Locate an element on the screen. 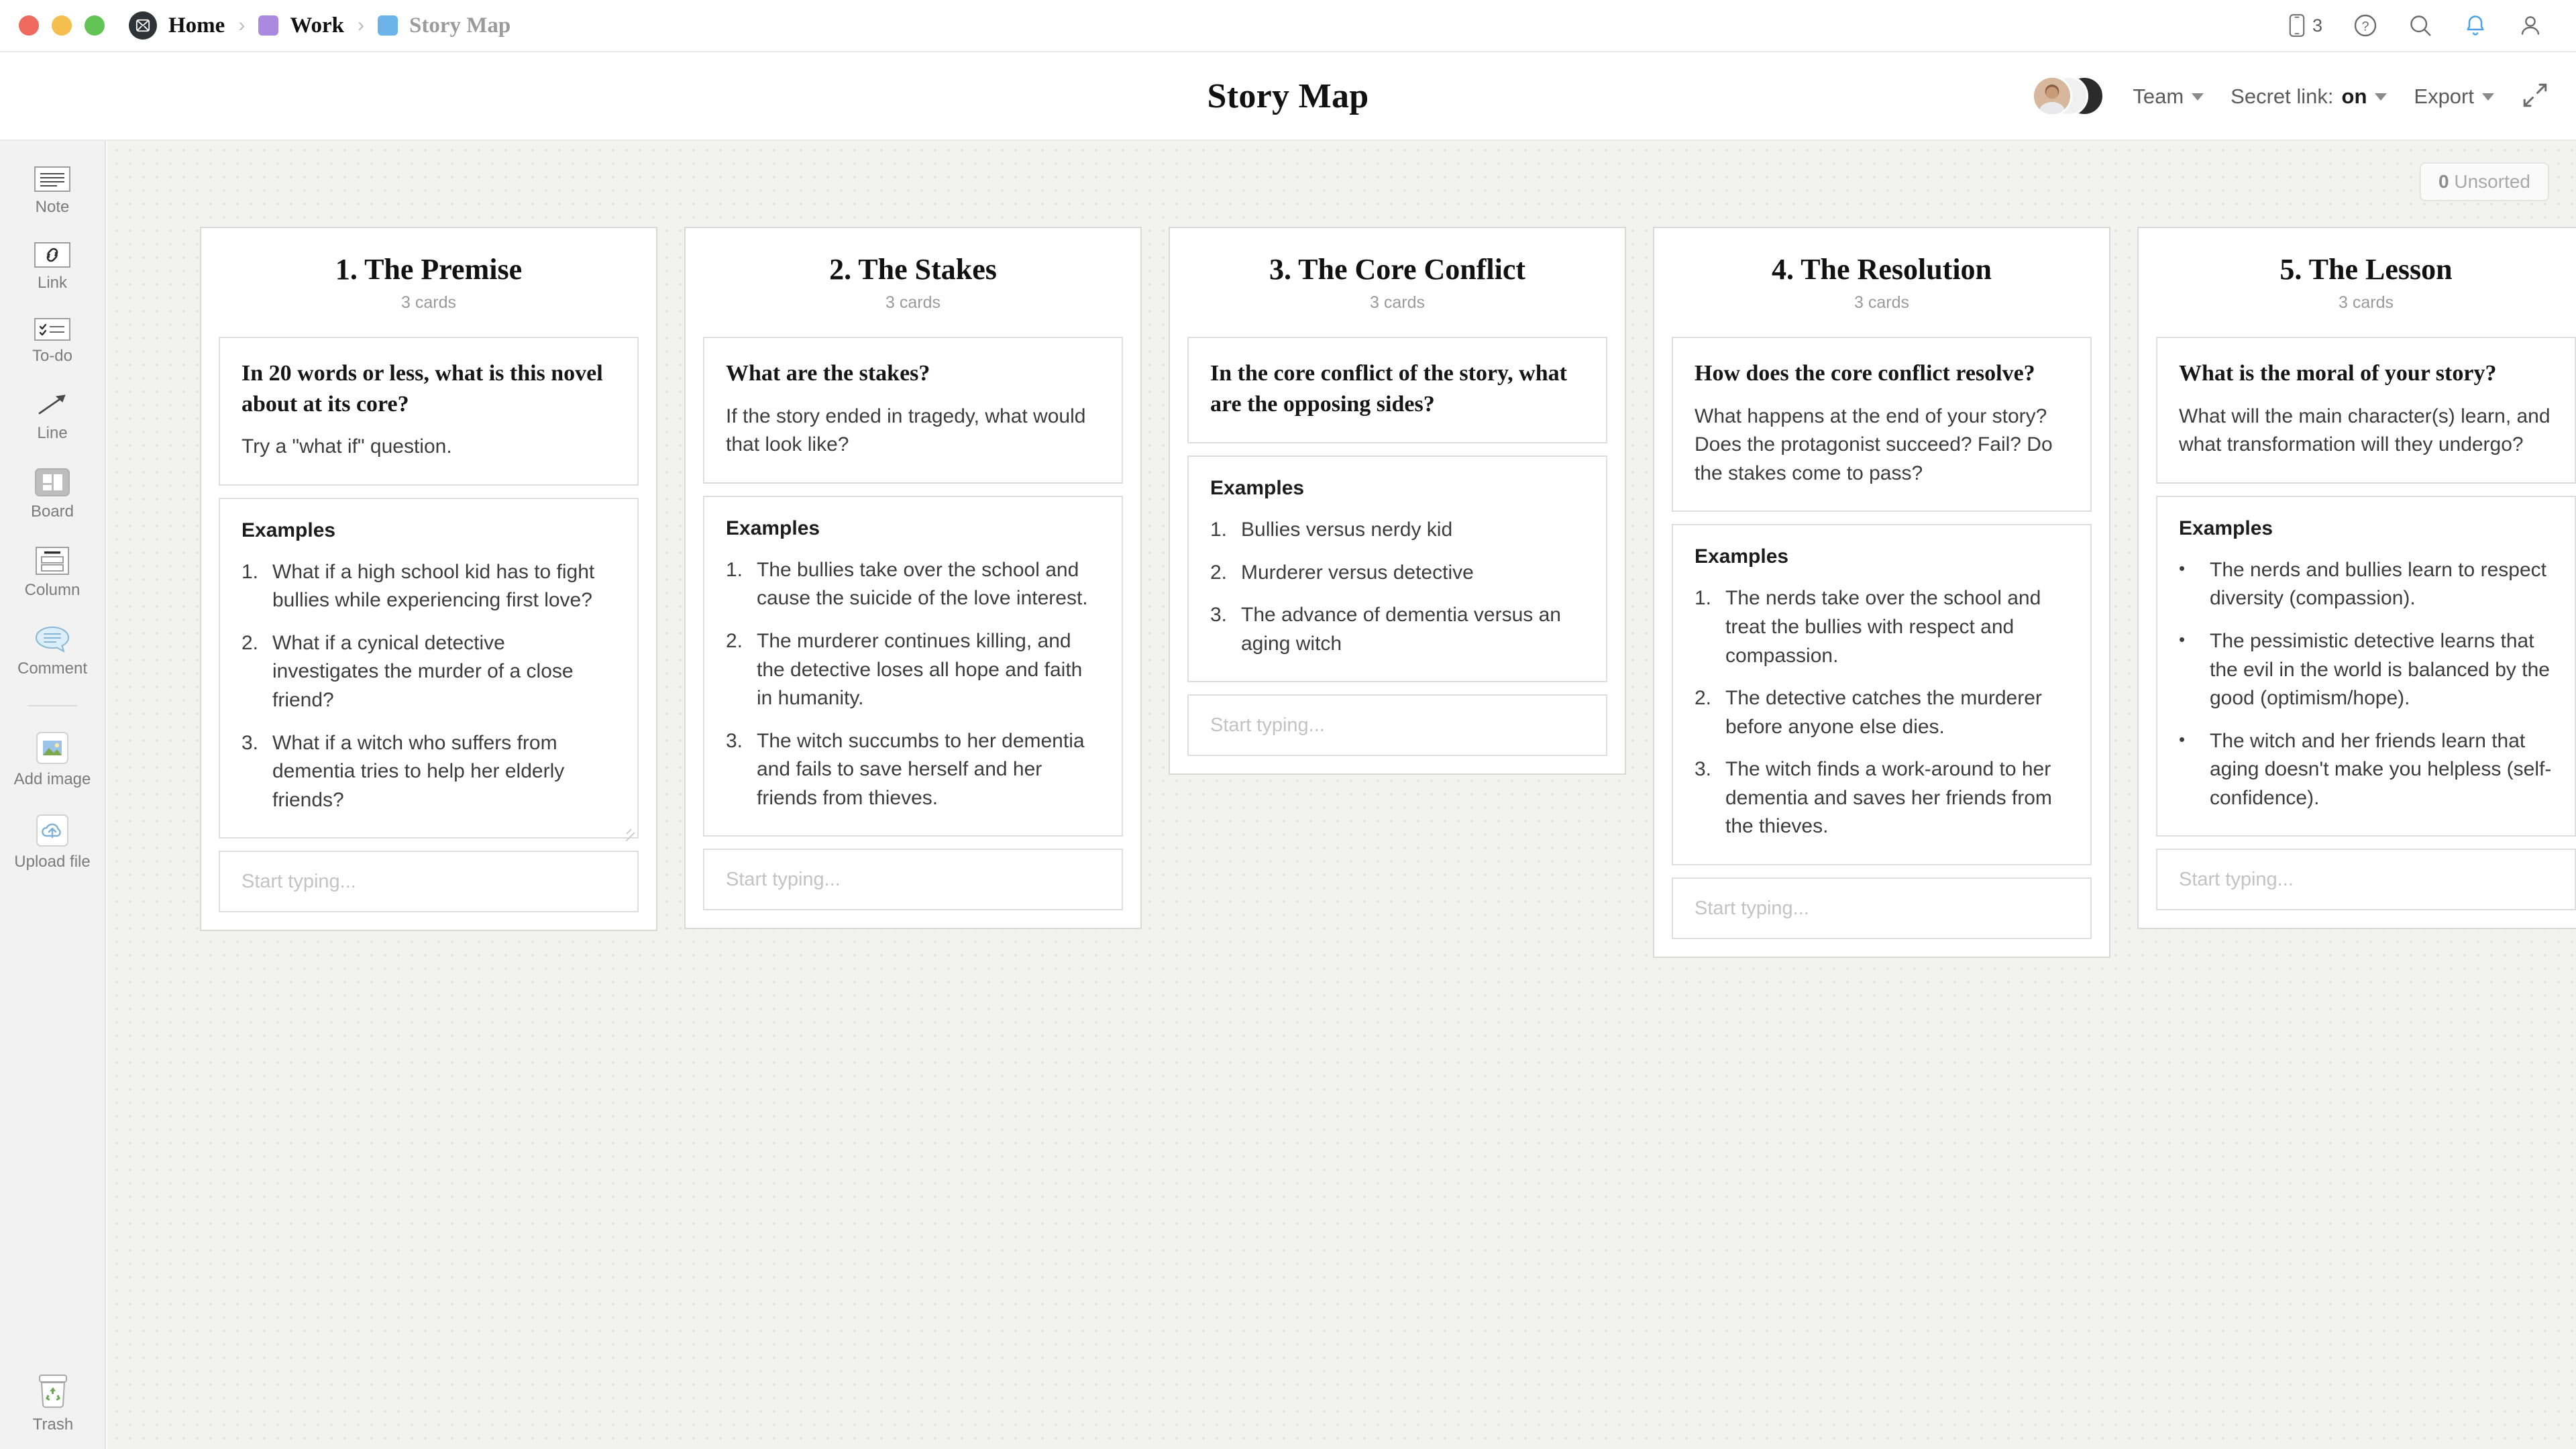 Image resolution: width=2576 pixels, height=1449 pixels. sidebar-tool-trash: Trash is located at coordinates (53, 1403).